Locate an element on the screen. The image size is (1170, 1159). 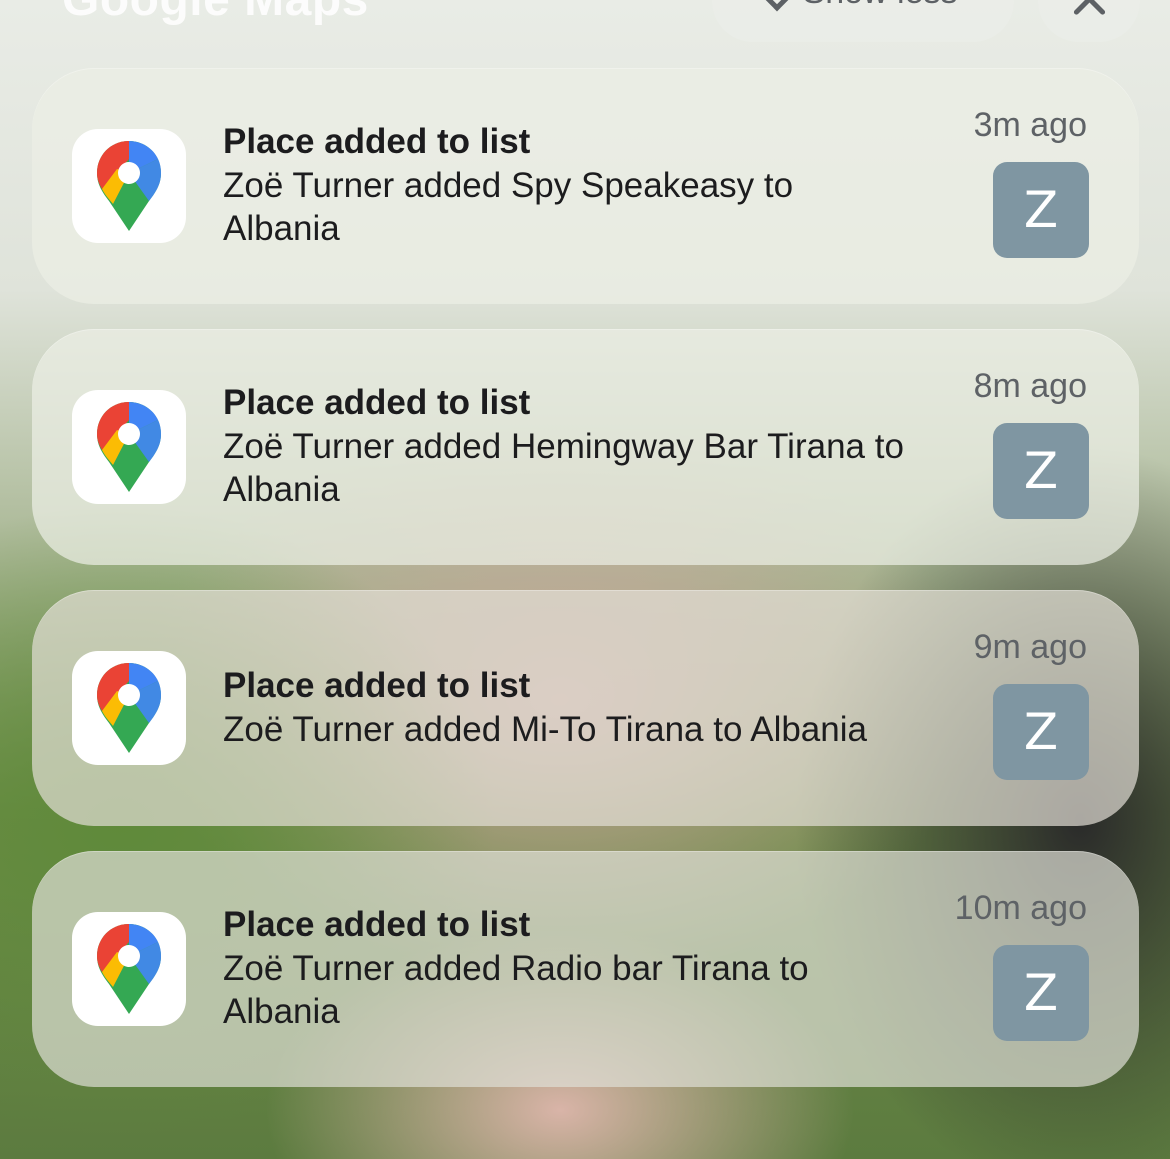
notification-body: Zoë Turner added Mi-To Tirana to Albania is located at coordinates (545, 729).